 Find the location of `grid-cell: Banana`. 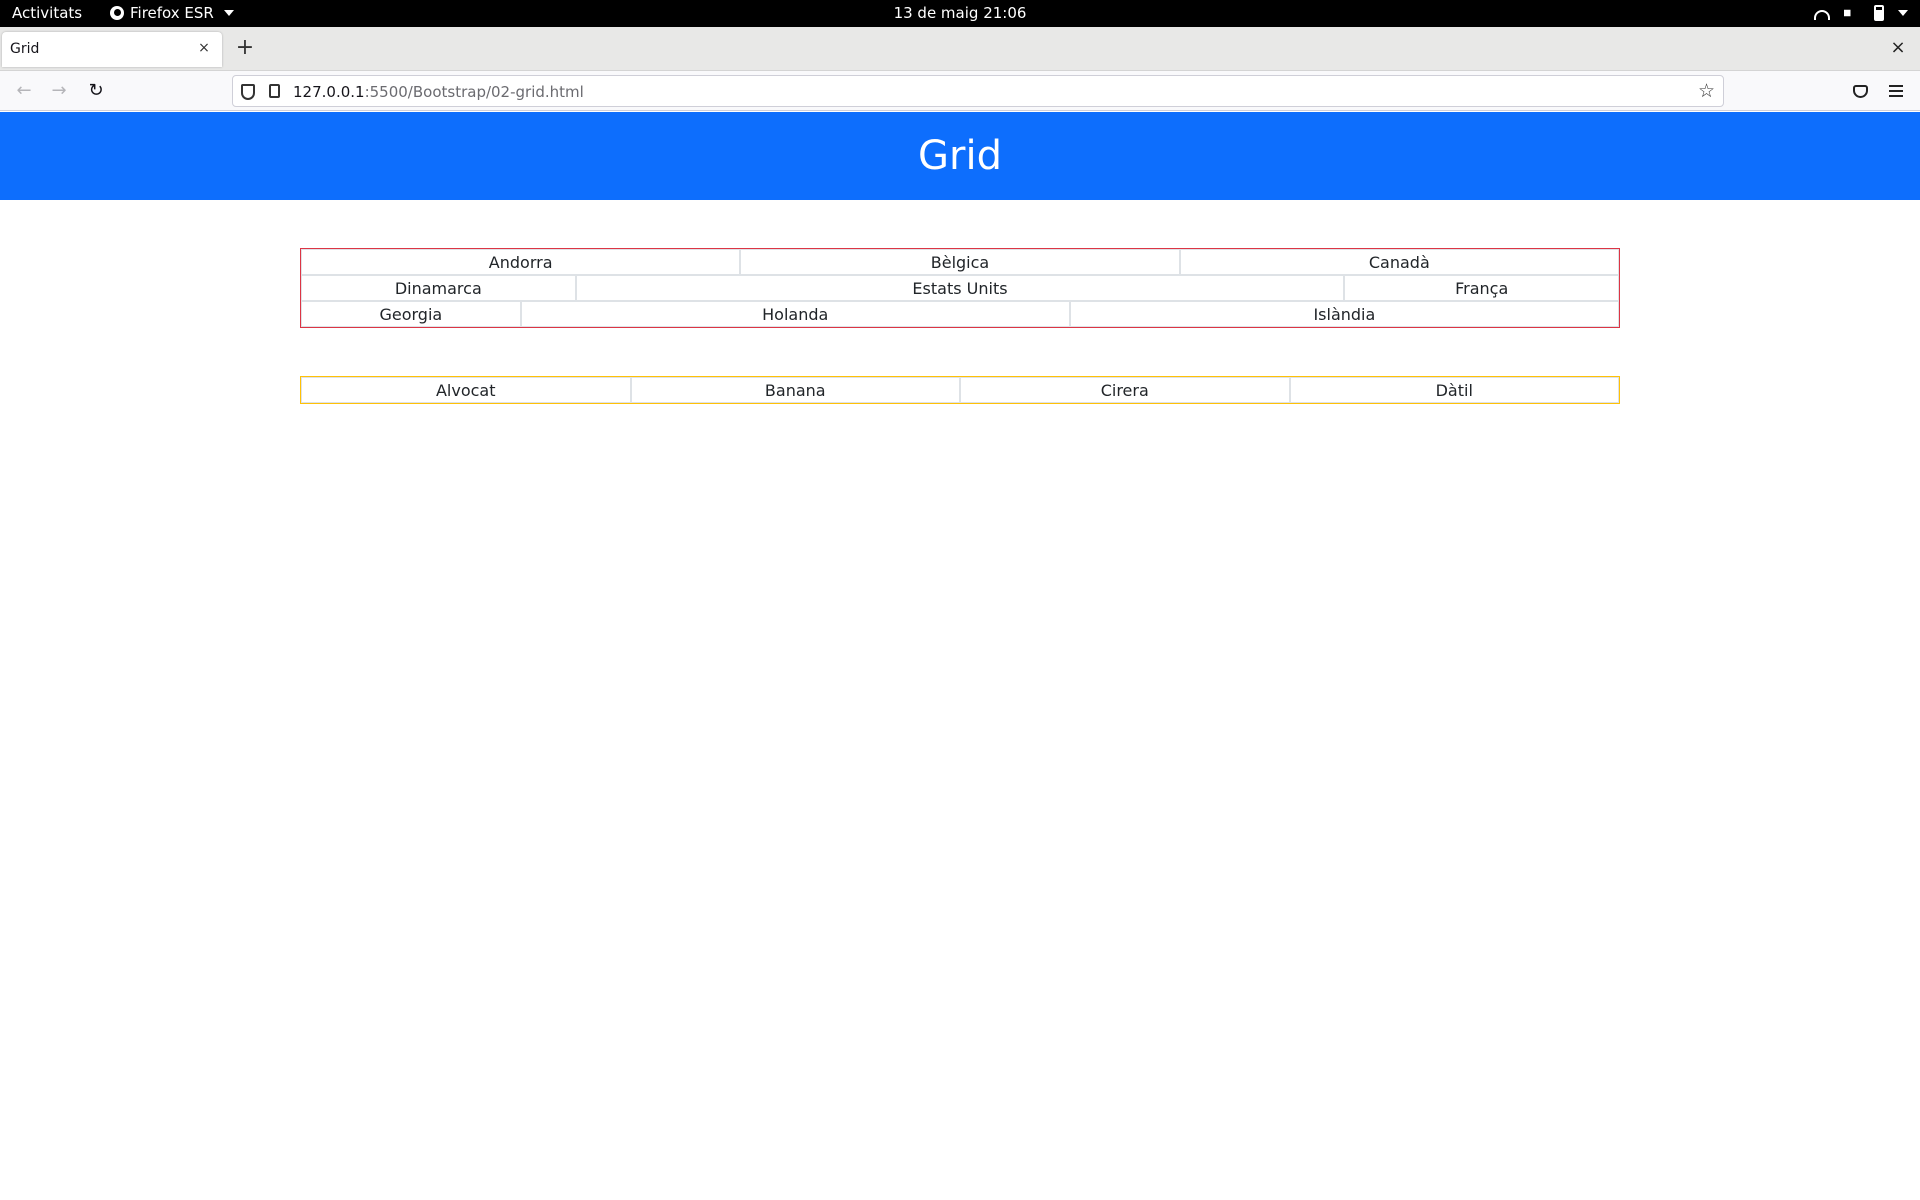

grid-cell: Banana is located at coordinates (795, 390).